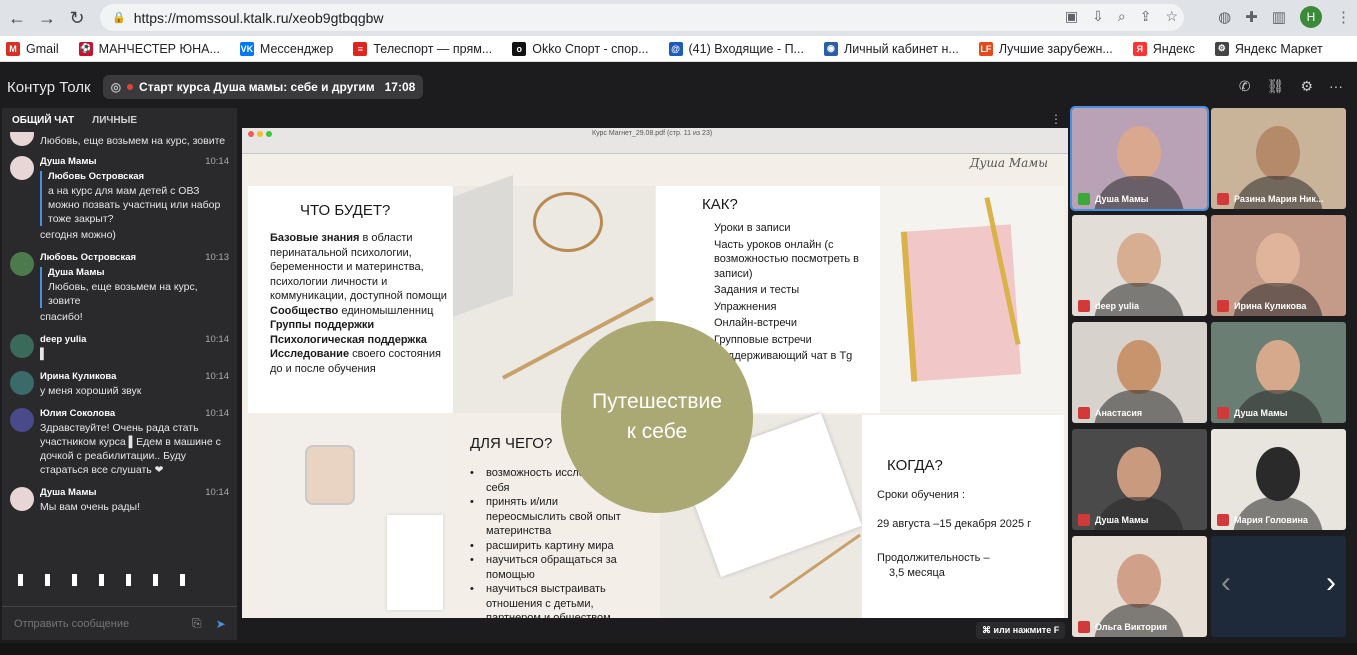  I want to click on participant-tile: Ирина Куликова, so click(1278, 265).